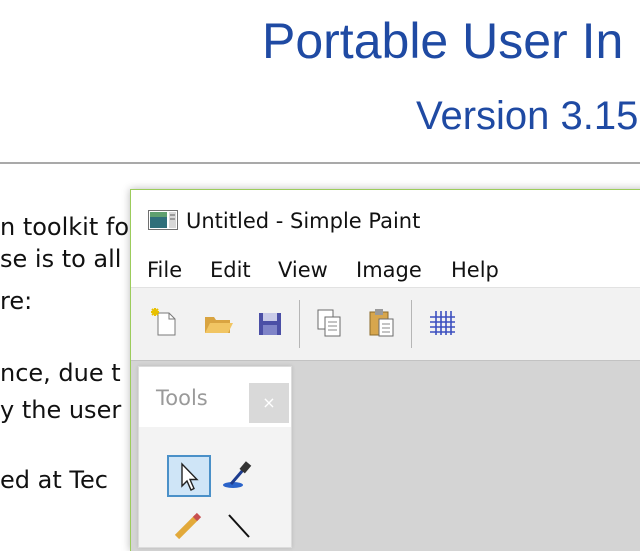 The image size is (640, 551). I want to click on select-pointer-tool, so click(189, 476).